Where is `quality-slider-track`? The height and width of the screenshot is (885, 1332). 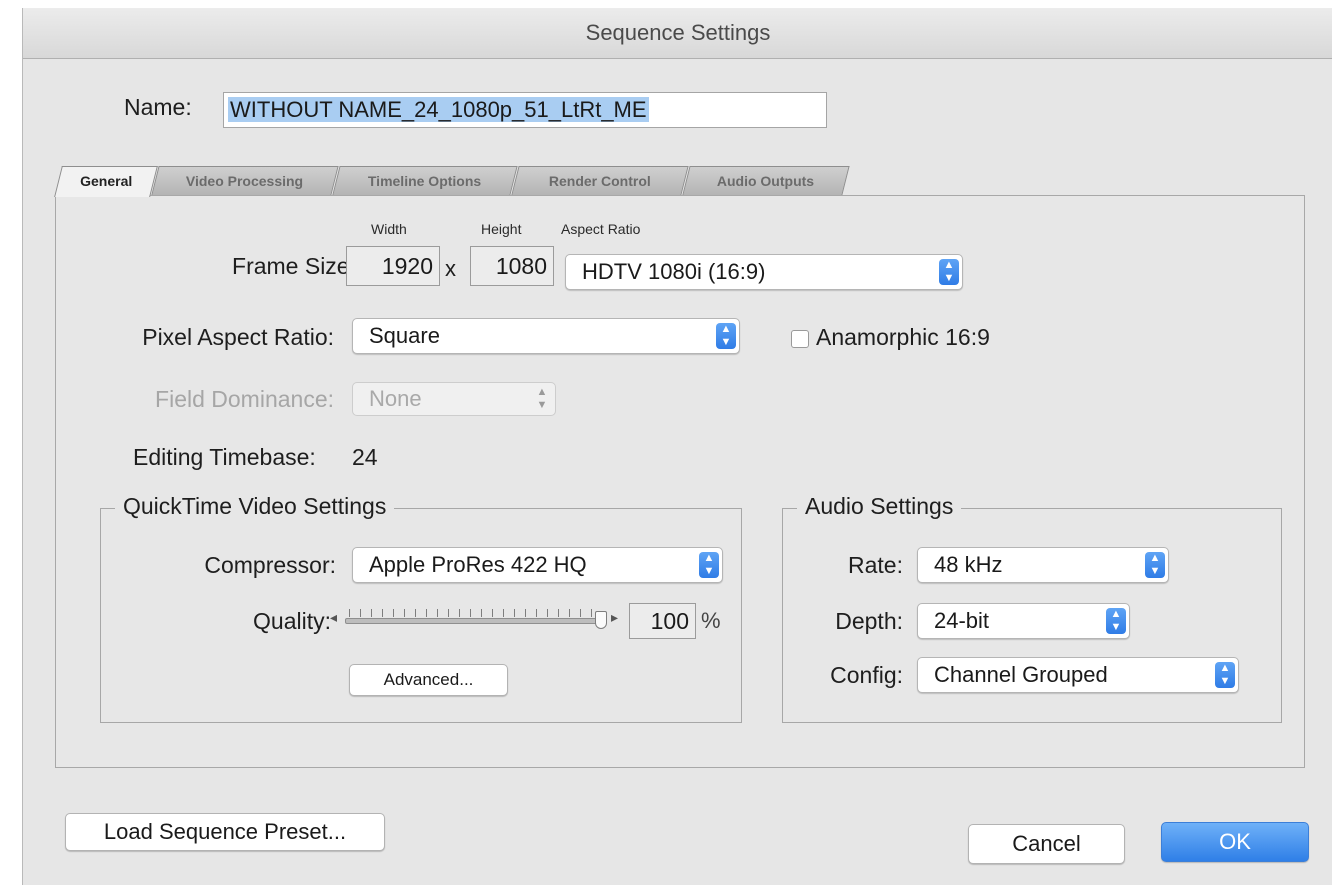
quality-slider-track is located at coordinates (474, 621).